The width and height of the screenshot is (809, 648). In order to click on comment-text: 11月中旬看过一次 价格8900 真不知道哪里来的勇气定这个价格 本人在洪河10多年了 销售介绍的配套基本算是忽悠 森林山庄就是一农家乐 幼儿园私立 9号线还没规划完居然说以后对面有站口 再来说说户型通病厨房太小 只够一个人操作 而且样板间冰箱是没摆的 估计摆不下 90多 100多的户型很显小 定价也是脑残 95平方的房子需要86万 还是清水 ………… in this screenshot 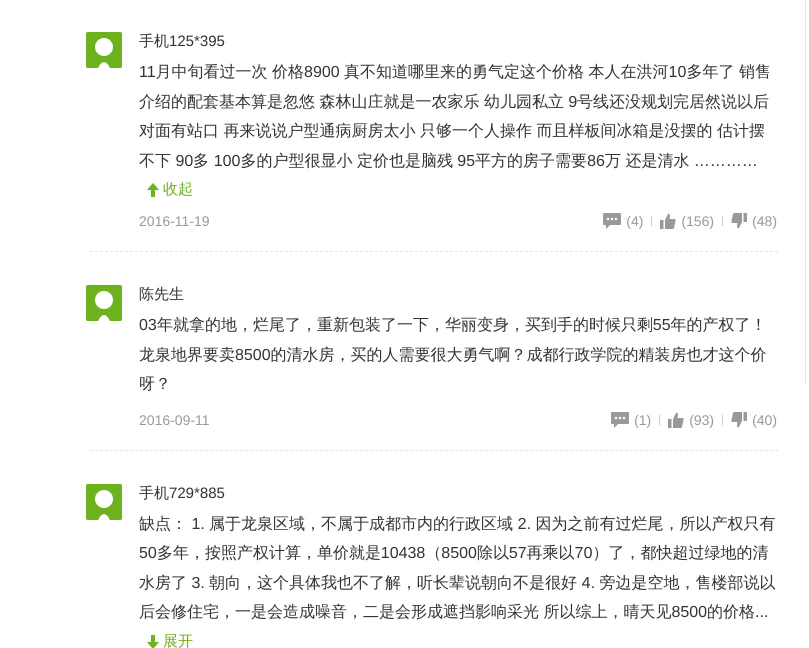, I will do `click(455, 117)`.